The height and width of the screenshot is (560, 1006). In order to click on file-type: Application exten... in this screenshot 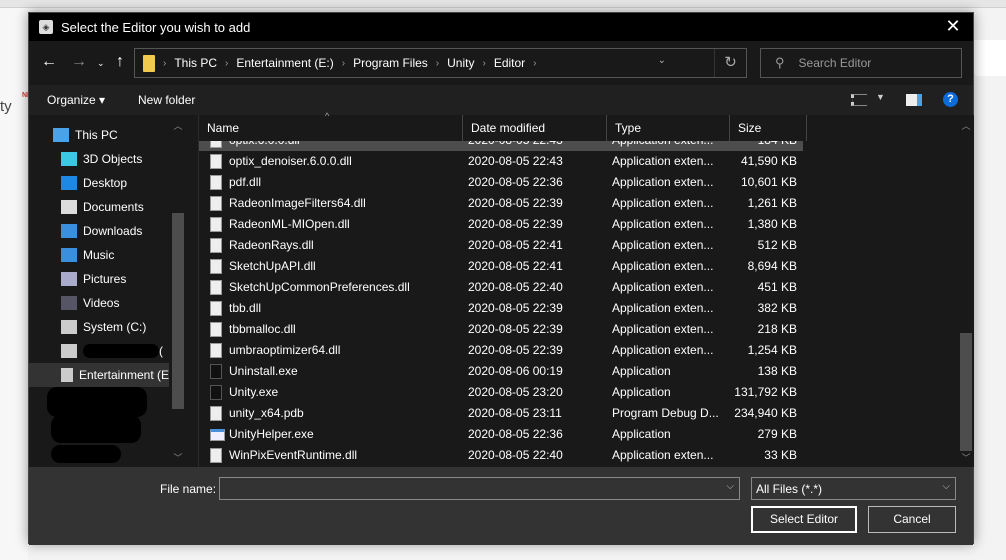, I will do `click(663, 350)`.